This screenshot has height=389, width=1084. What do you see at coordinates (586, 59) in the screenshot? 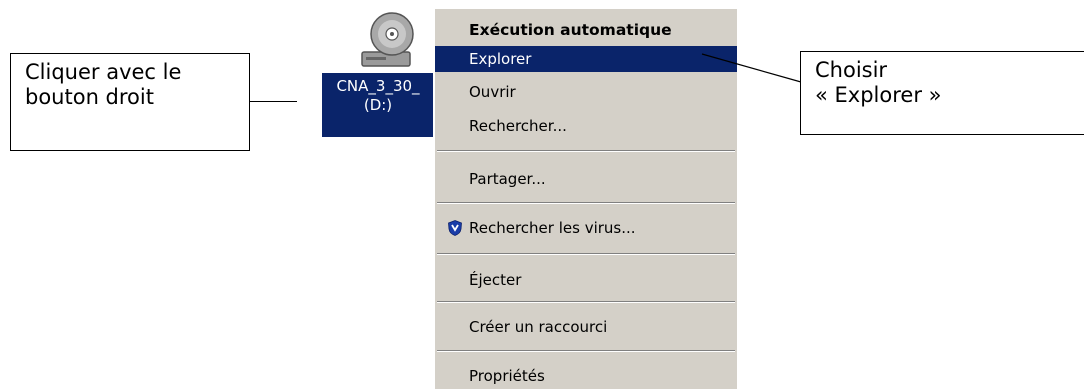
I see `menu-item-explore: Explorer` at bounding box center [586, 59].